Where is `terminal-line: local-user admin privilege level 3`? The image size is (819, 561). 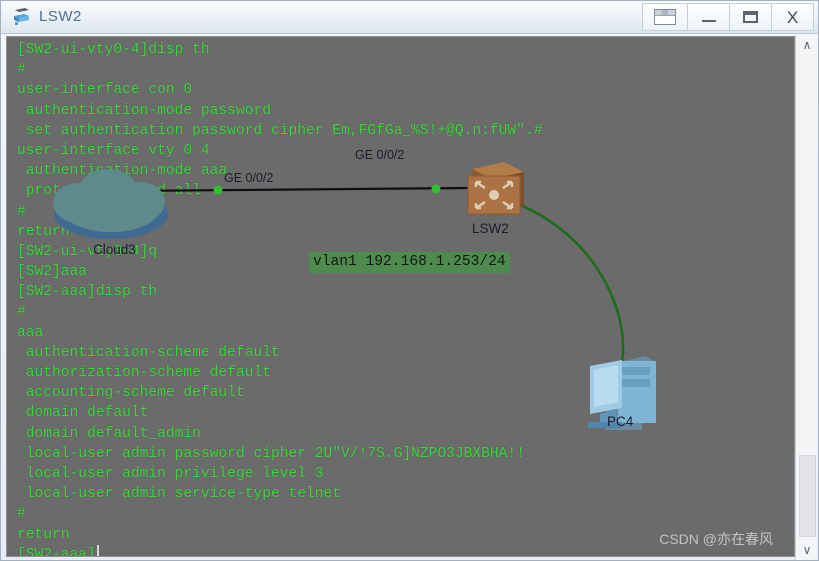 terminal-line: local-user admin privilege level 3 is located at coordinates (170, 473).